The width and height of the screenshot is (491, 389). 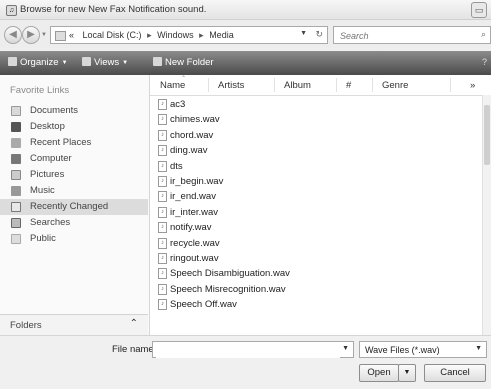 I want to click on nav-item: Public, so click(x=74, y=239).